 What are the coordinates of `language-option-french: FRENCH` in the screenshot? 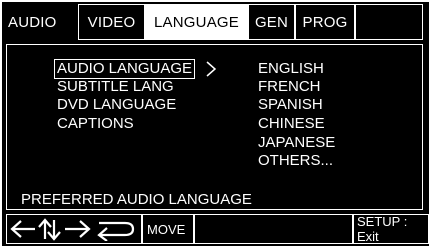 It's located at (289, 87).